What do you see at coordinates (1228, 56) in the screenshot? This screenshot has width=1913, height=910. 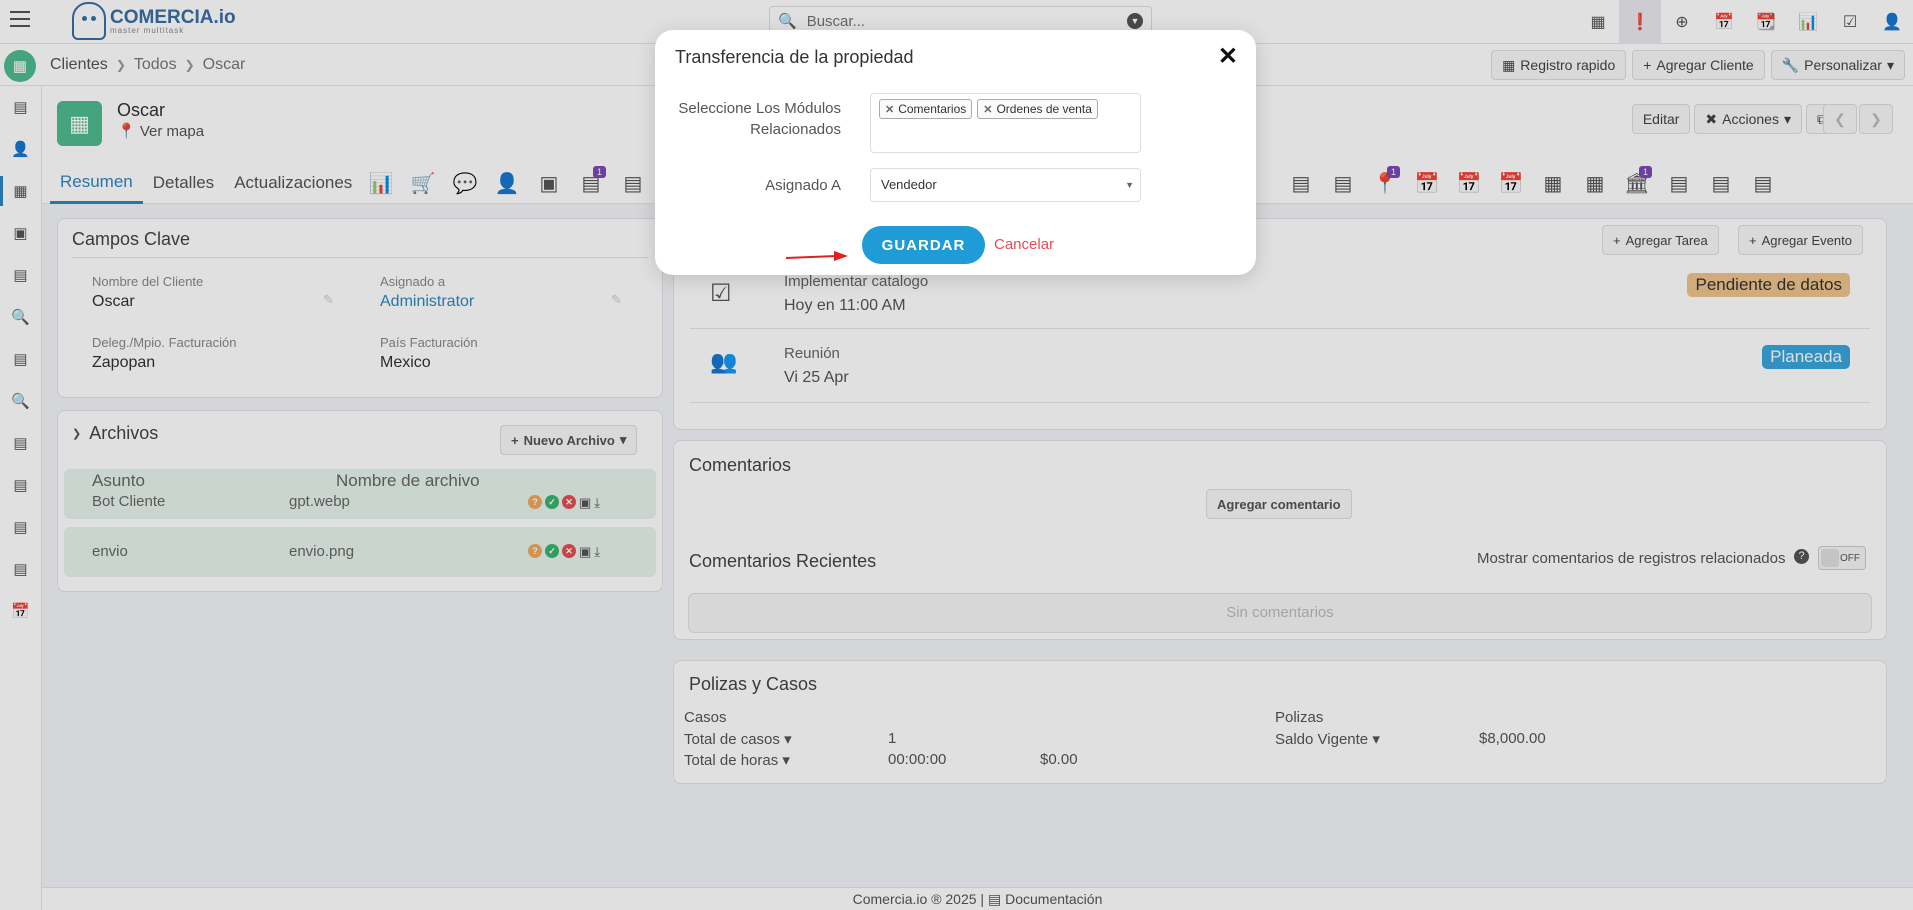 I see `close-icon: ✕` at bounding box center [1228, 56].